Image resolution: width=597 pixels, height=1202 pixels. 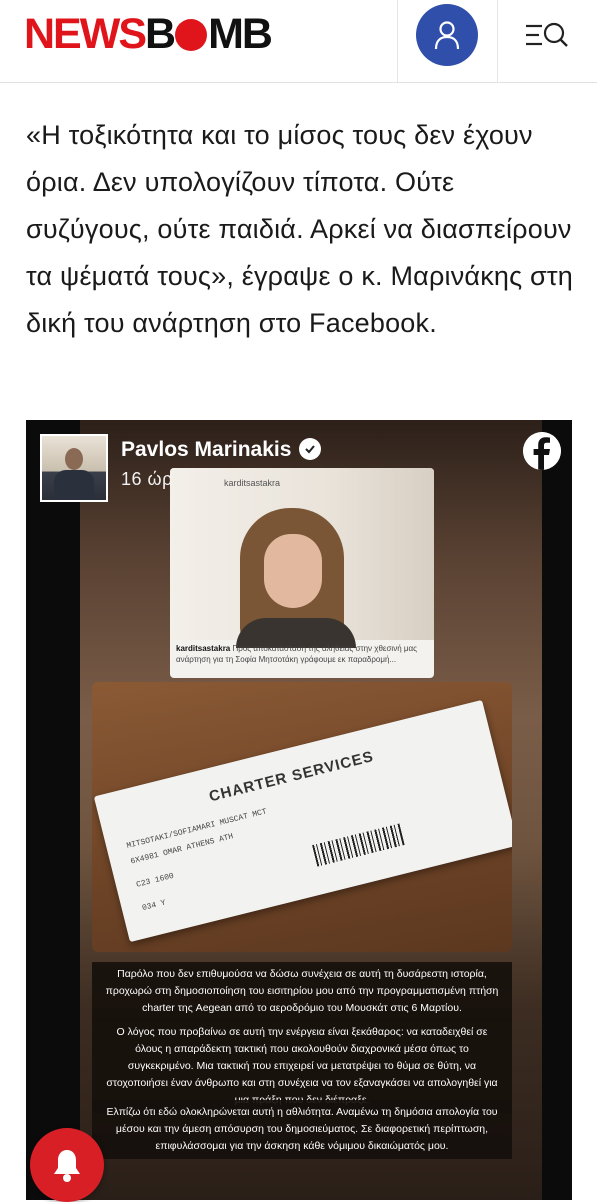 What do you see at coordinates (203, 648) in the screenshot?
I see `caption-handle: karditsastakra` at bounding box center [203, 648].